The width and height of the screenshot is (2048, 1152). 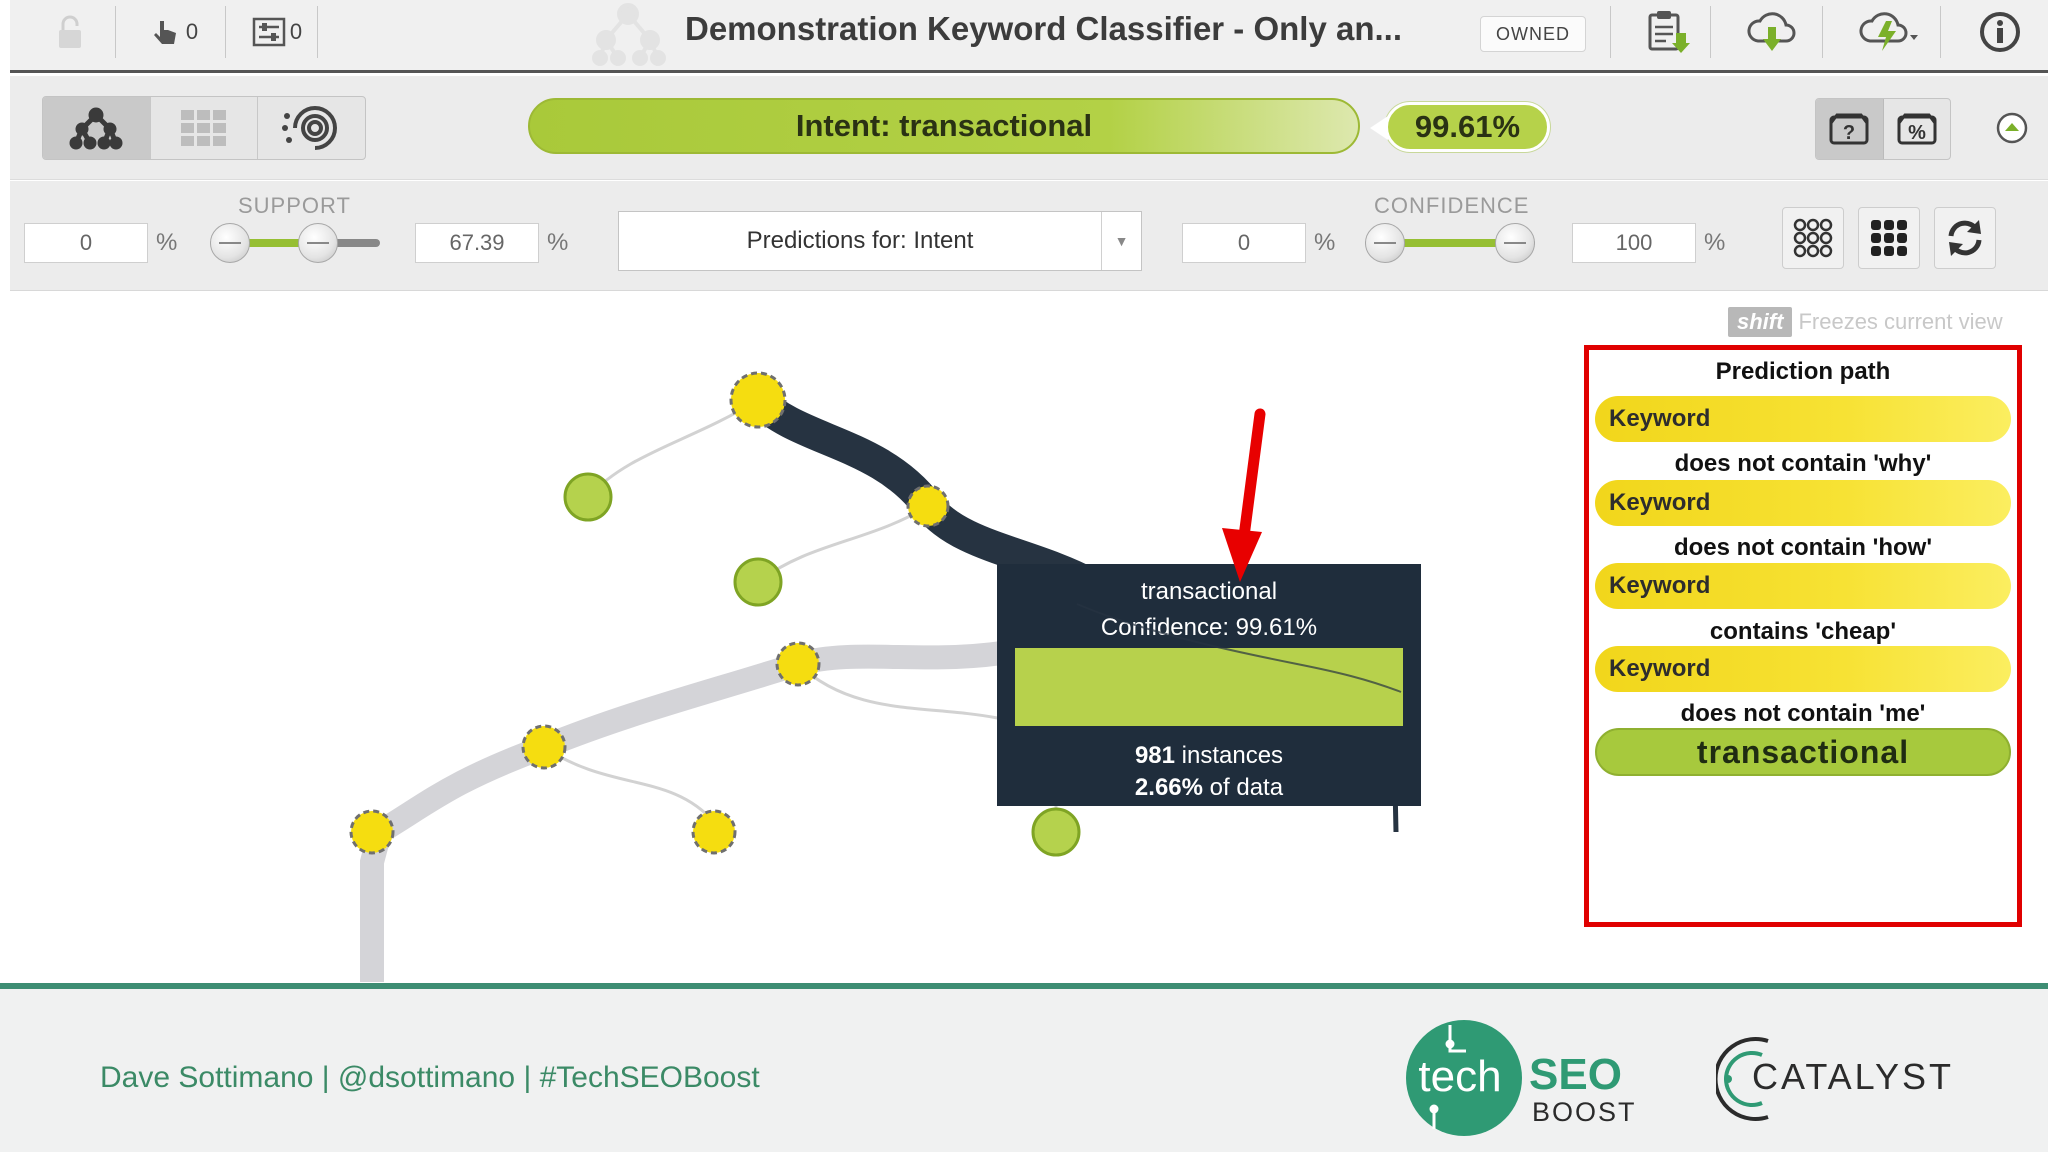 I want to click on dots-grid-filled-icon, so click(x=1889, y=238).